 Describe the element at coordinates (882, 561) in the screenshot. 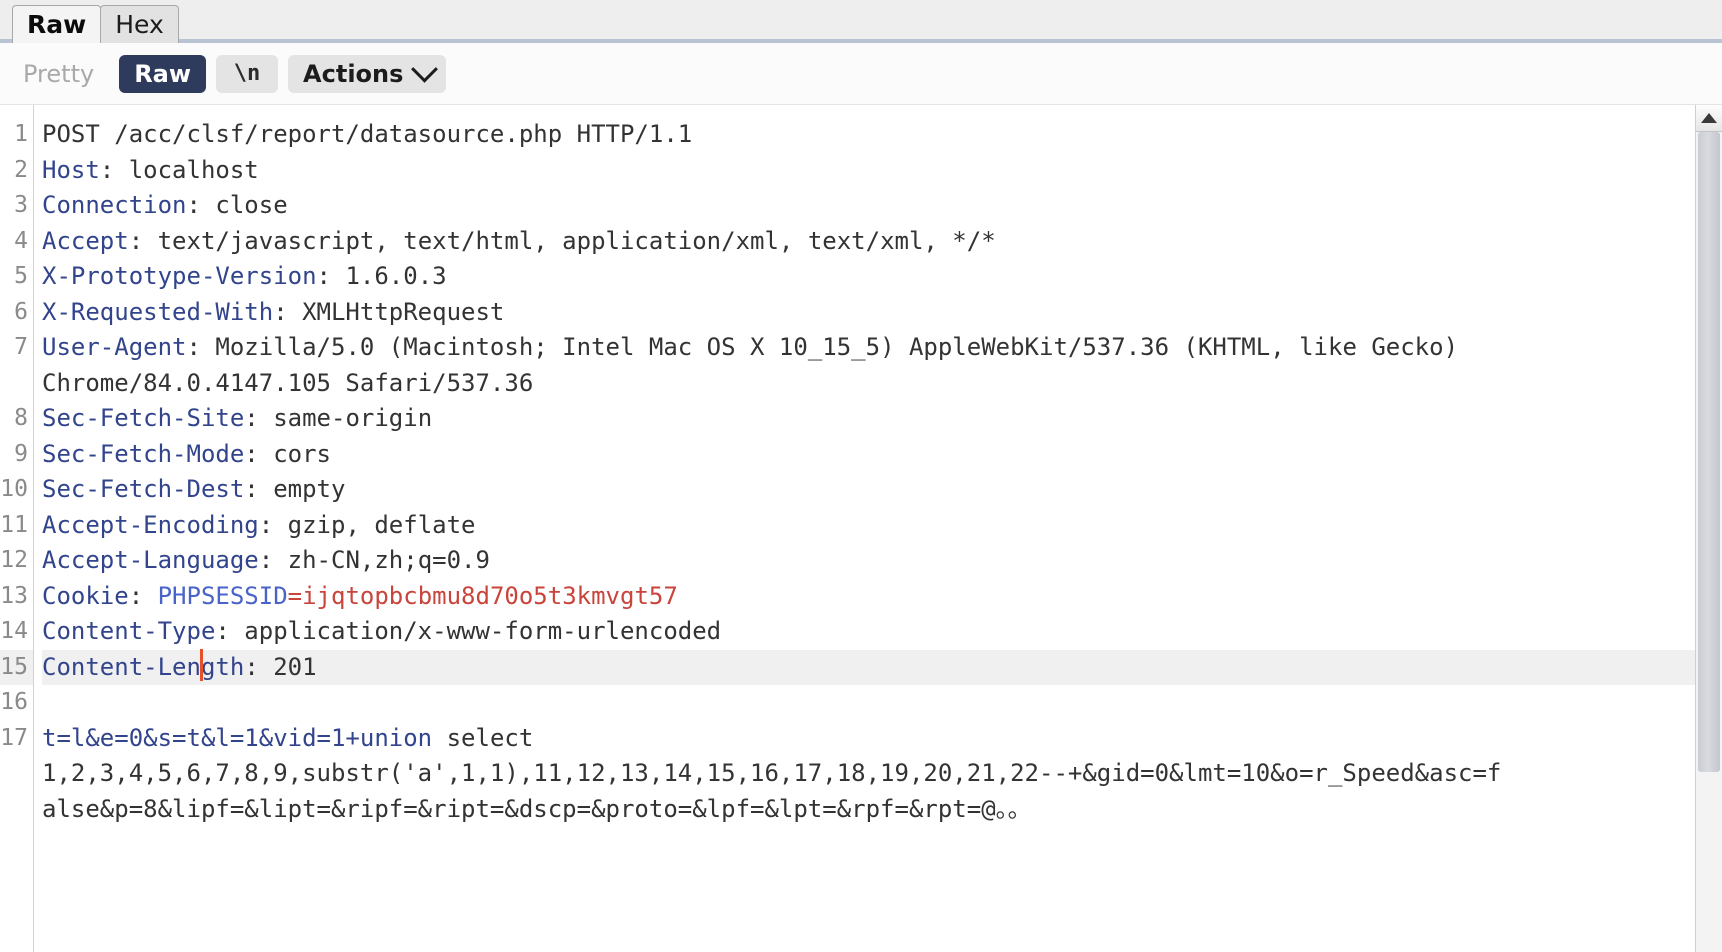

I see `code-line: Accept-Language: zh-CN,zh;q=0.9` at that location.